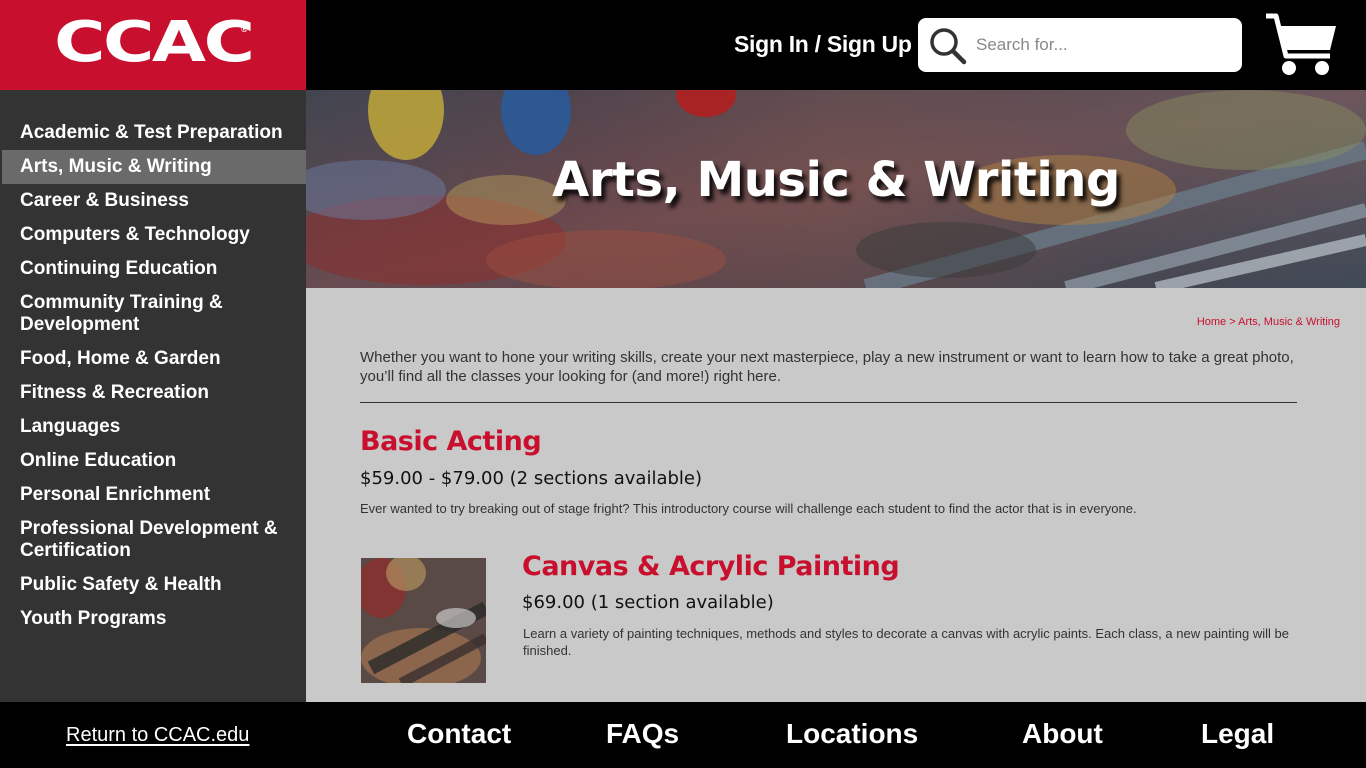 Image resolution: width=1366 pixels, height=768 pixels. Describe the element at coordinates (1237, 734) in the screenshot. I see `footer-link-legal: Legal` at that location.